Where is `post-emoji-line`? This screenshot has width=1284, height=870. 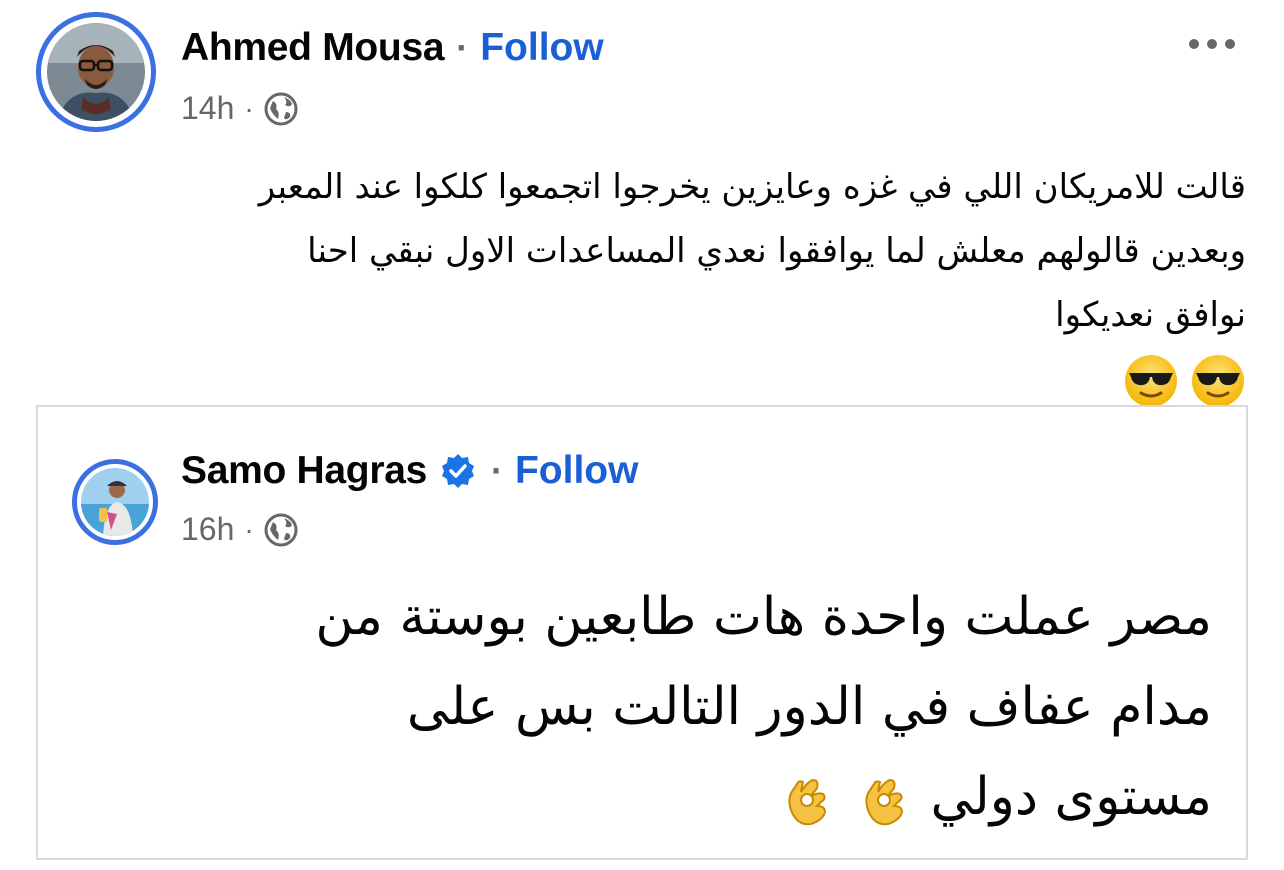
post-emoji-line is located at coordinates (648, 379).